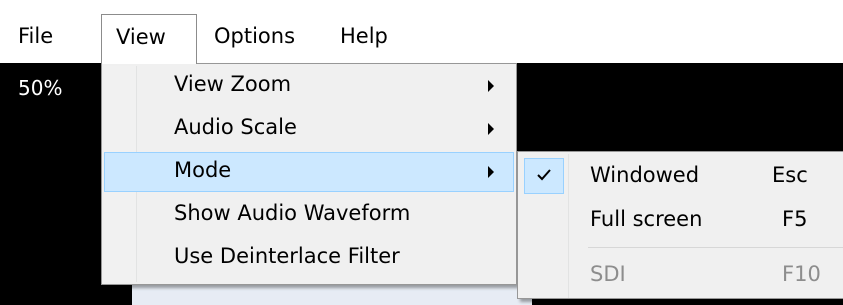 This screenshot has height=305, width=843. Describe the element at coordinates (706, 221) in the screenshot. I see `submenu-item-full-screen: Full screen F5` at that location.